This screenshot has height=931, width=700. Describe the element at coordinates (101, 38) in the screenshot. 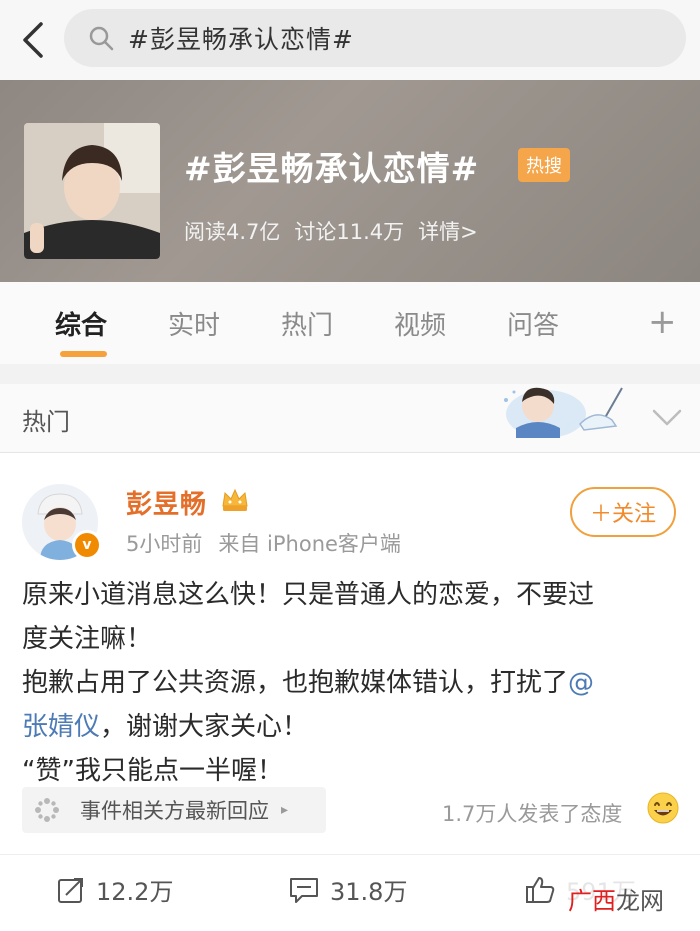

I see `search-icon` at that location.